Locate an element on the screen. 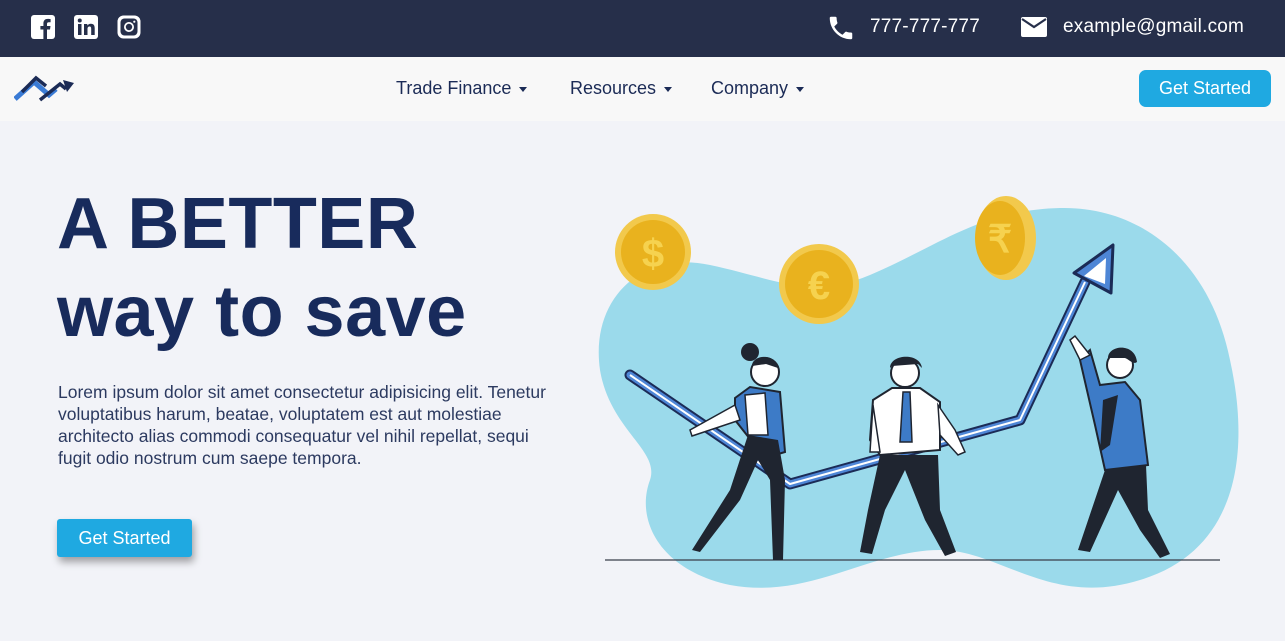  coin-symbol: $ is located at coordinates (653, 254).